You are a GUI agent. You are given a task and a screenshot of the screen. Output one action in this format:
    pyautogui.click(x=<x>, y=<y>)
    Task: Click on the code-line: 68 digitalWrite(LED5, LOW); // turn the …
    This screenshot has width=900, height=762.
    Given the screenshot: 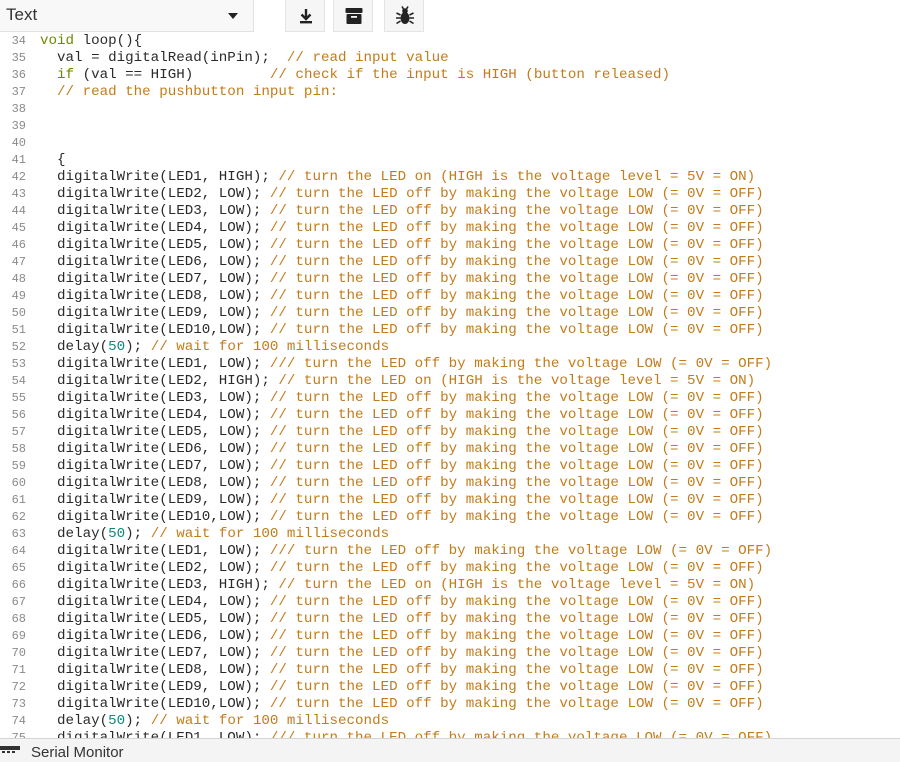 What is the action you would take?
    pyautogui.click(x=450, y=619)
    